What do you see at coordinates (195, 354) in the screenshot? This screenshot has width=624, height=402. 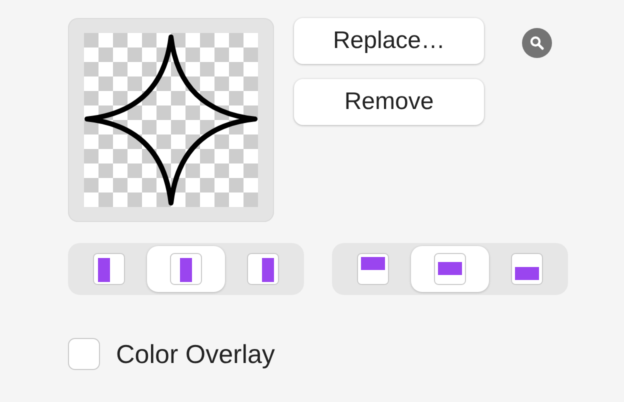 I see `color-overlay-label: Color Overlay` at bounding box center [195, 354].